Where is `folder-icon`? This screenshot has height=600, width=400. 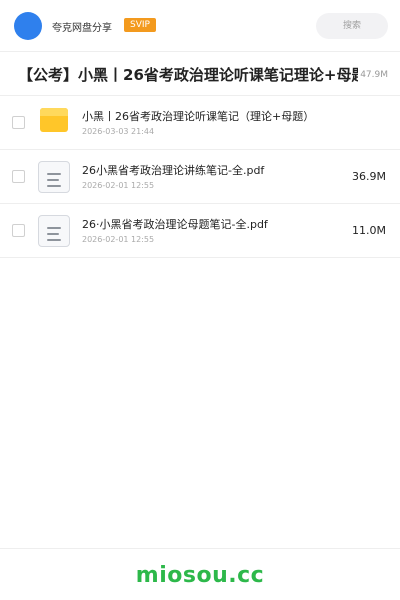 folder-icon is located at coordinates (54, 120).